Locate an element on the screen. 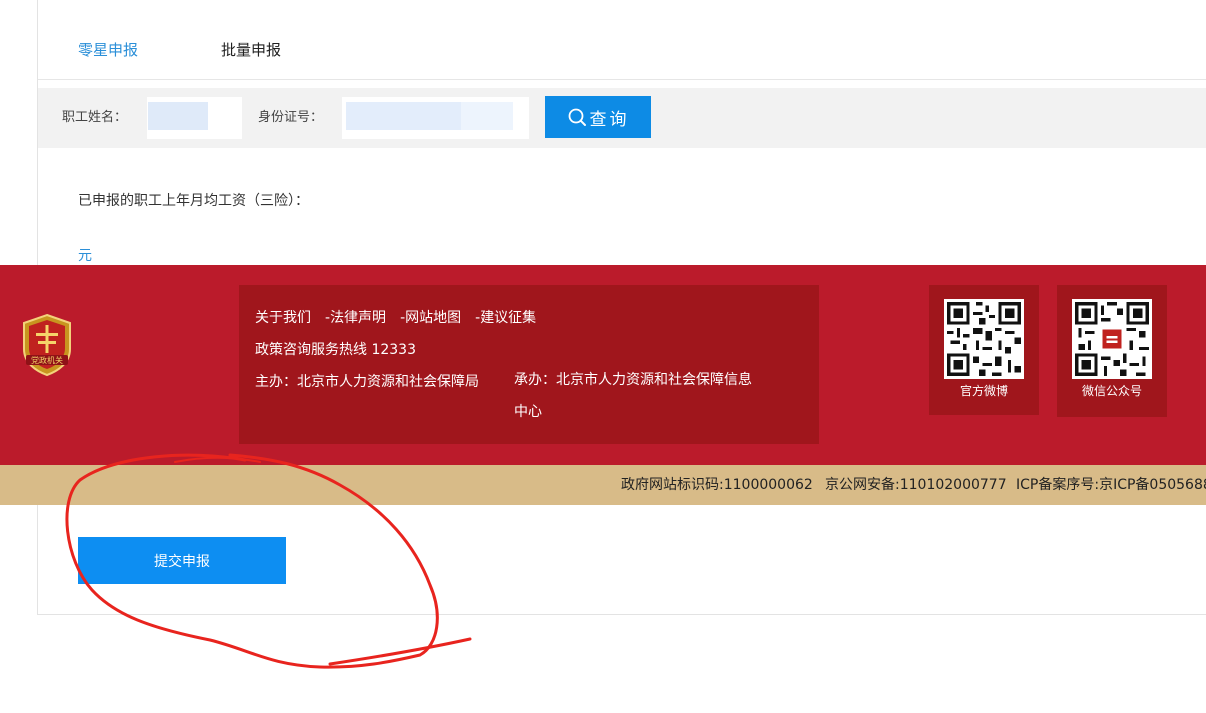 The height and width of the screenshot is (713, 1206). party-government-logo: 党政机关 is located at coordinates (47, 345).